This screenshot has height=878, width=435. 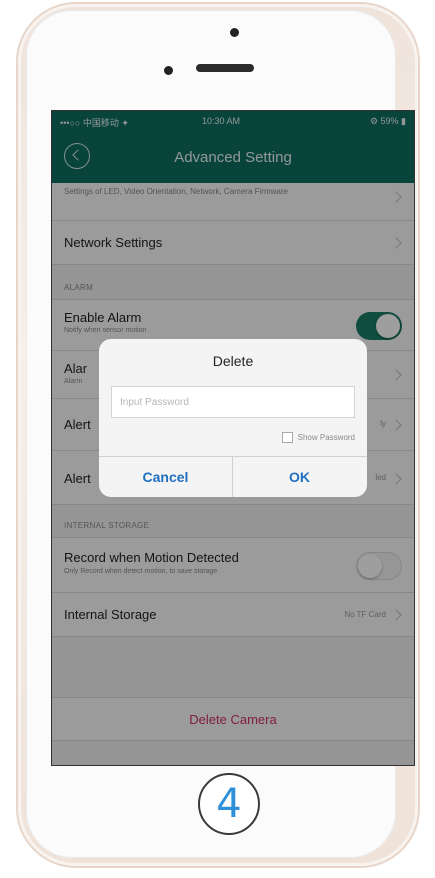 I want to click on step-number-label: 4, so click(x=229, y=804).